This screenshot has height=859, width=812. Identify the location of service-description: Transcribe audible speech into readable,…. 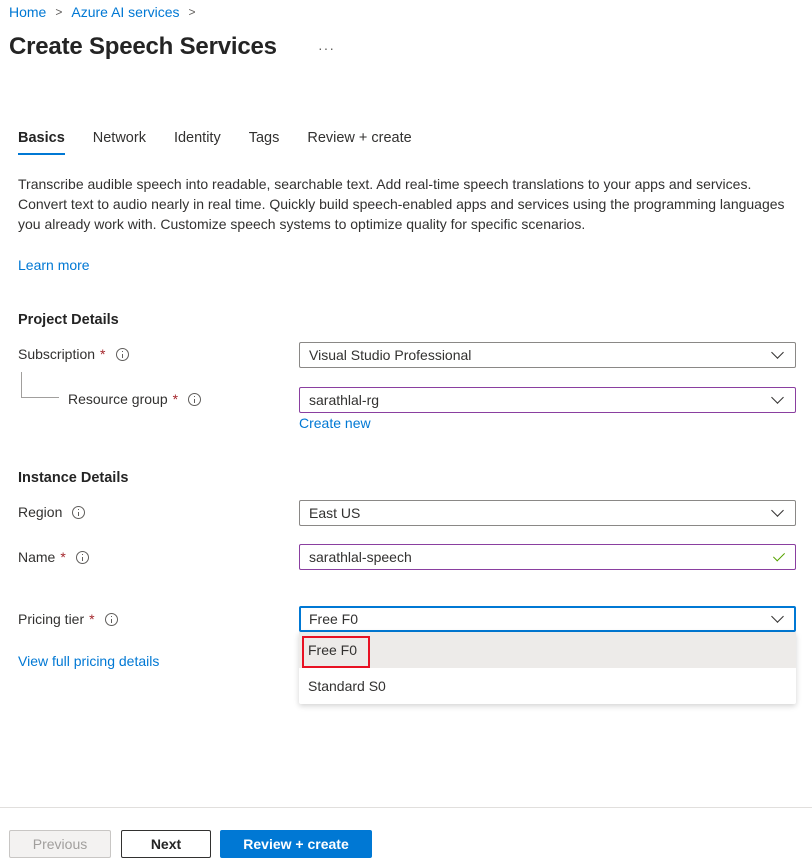
(401, 204).